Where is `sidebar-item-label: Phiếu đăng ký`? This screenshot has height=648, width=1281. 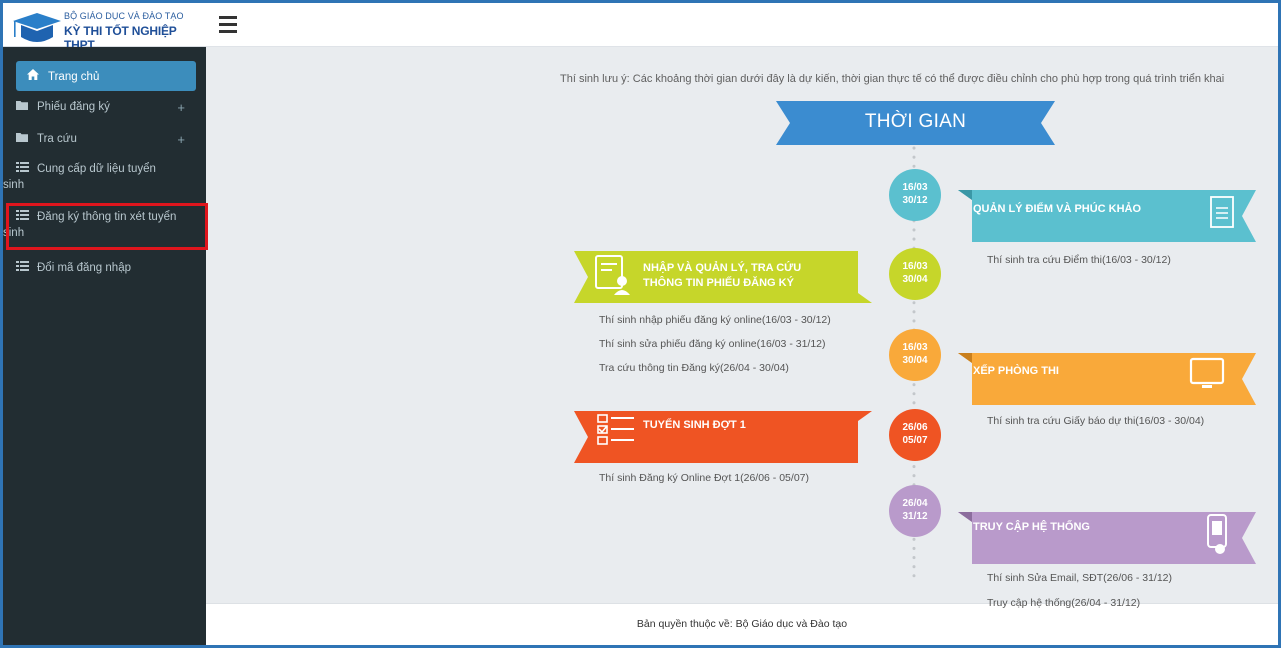
sidebar-item-label: Phiếu đăng ký is located at coordinates (73, 107).